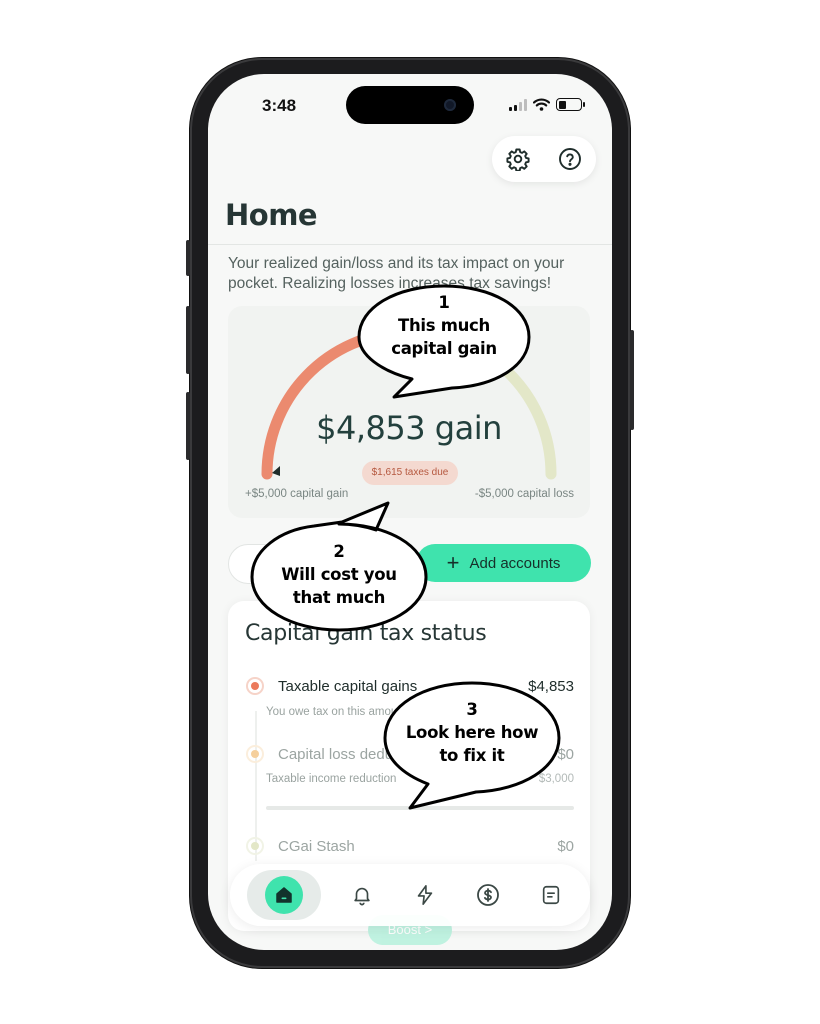  Describe the element at coordinates (339, 597) in the screenshot. I see `callout-2-line2: that much` at that location.